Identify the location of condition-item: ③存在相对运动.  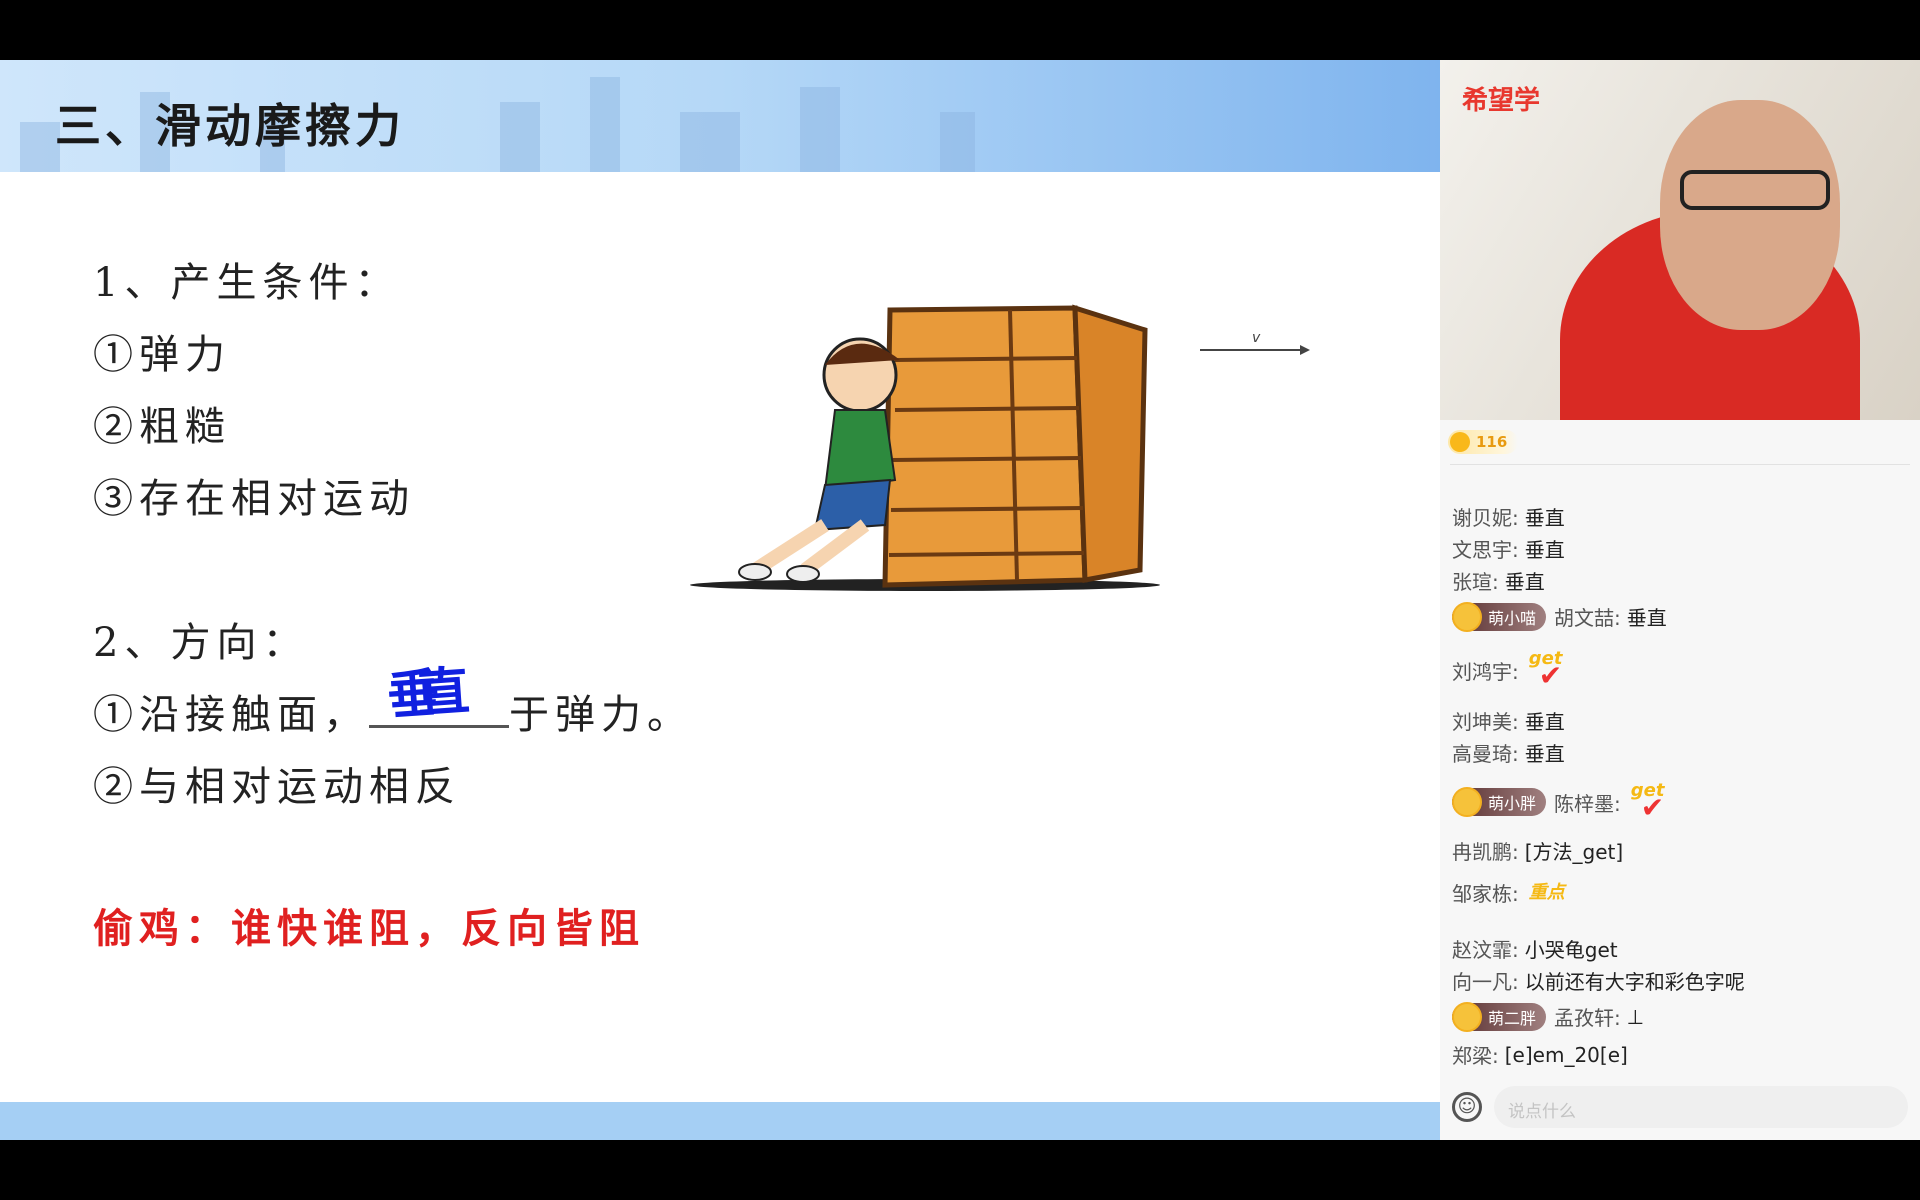
(254, 499).